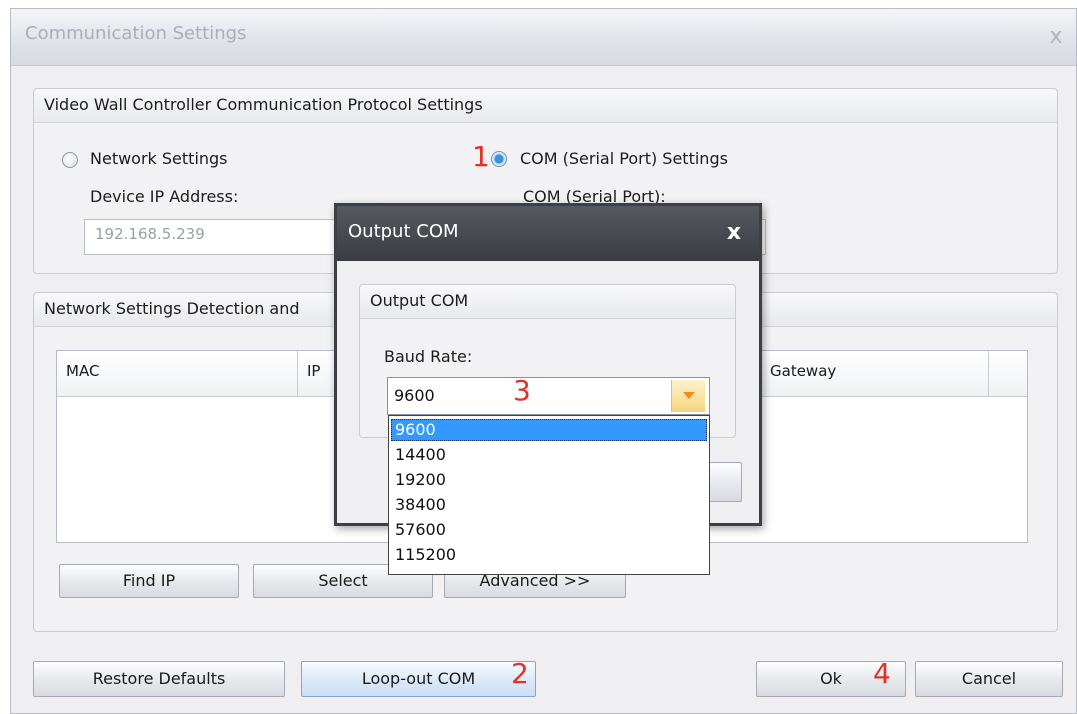  I want to click on annotation-step-1: 1, so click(481, 156).